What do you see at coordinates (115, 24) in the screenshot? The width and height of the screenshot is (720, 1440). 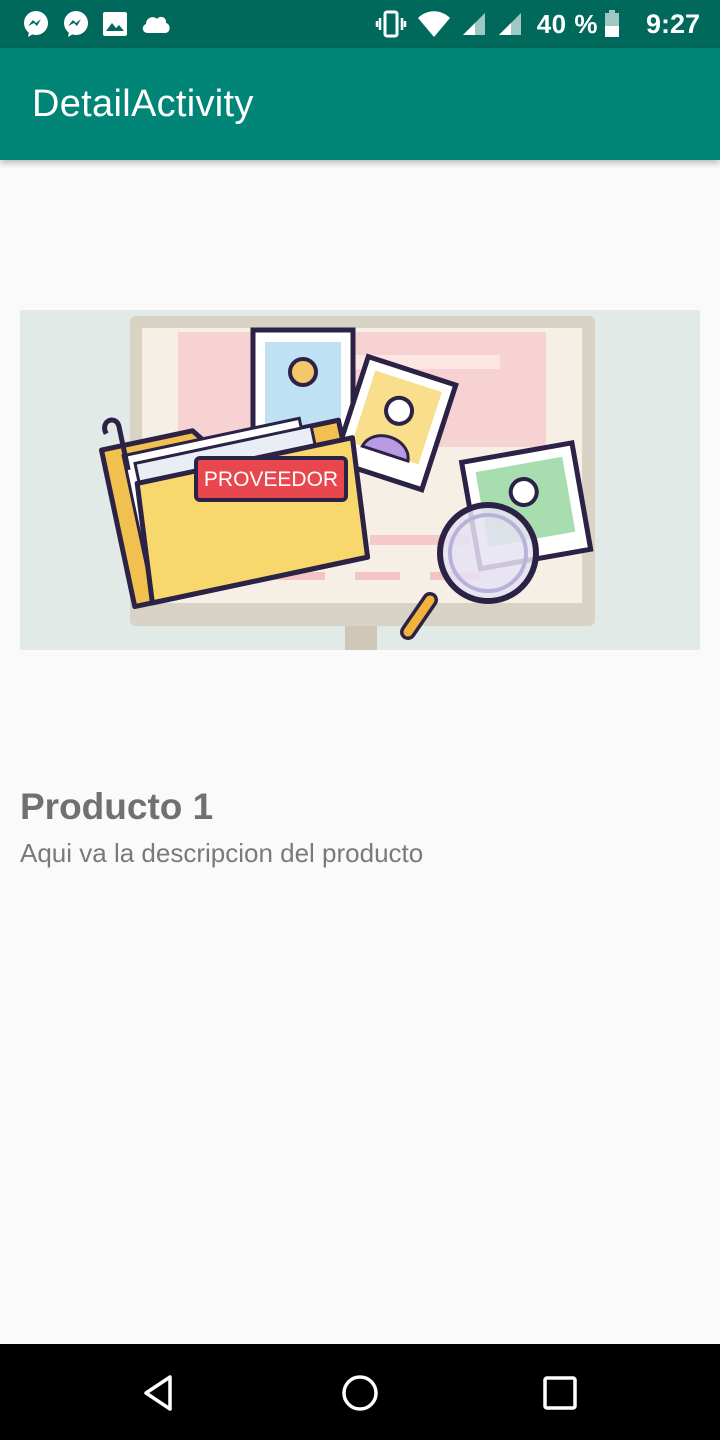 I see `image-icon` at bounding box center [115, 24].